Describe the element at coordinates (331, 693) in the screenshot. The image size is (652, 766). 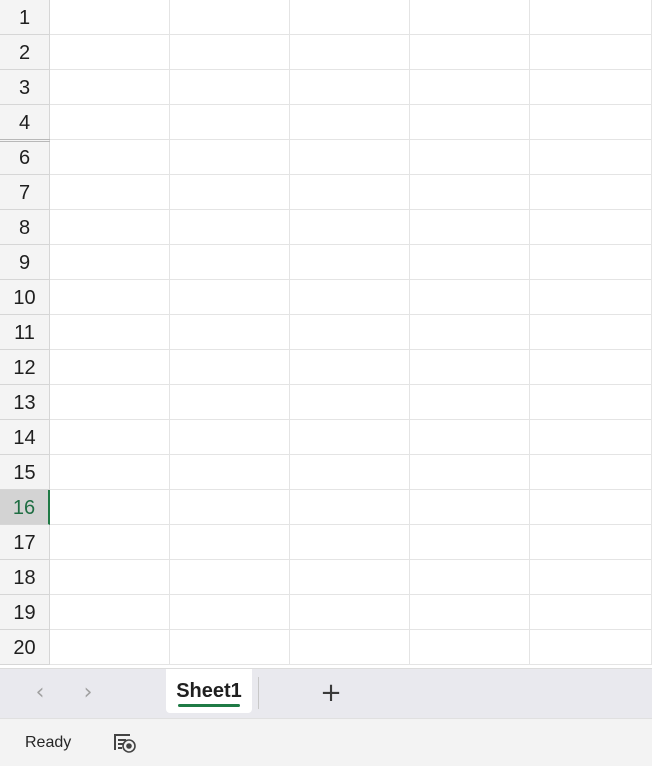
I see `plus-icon: +` at that location.